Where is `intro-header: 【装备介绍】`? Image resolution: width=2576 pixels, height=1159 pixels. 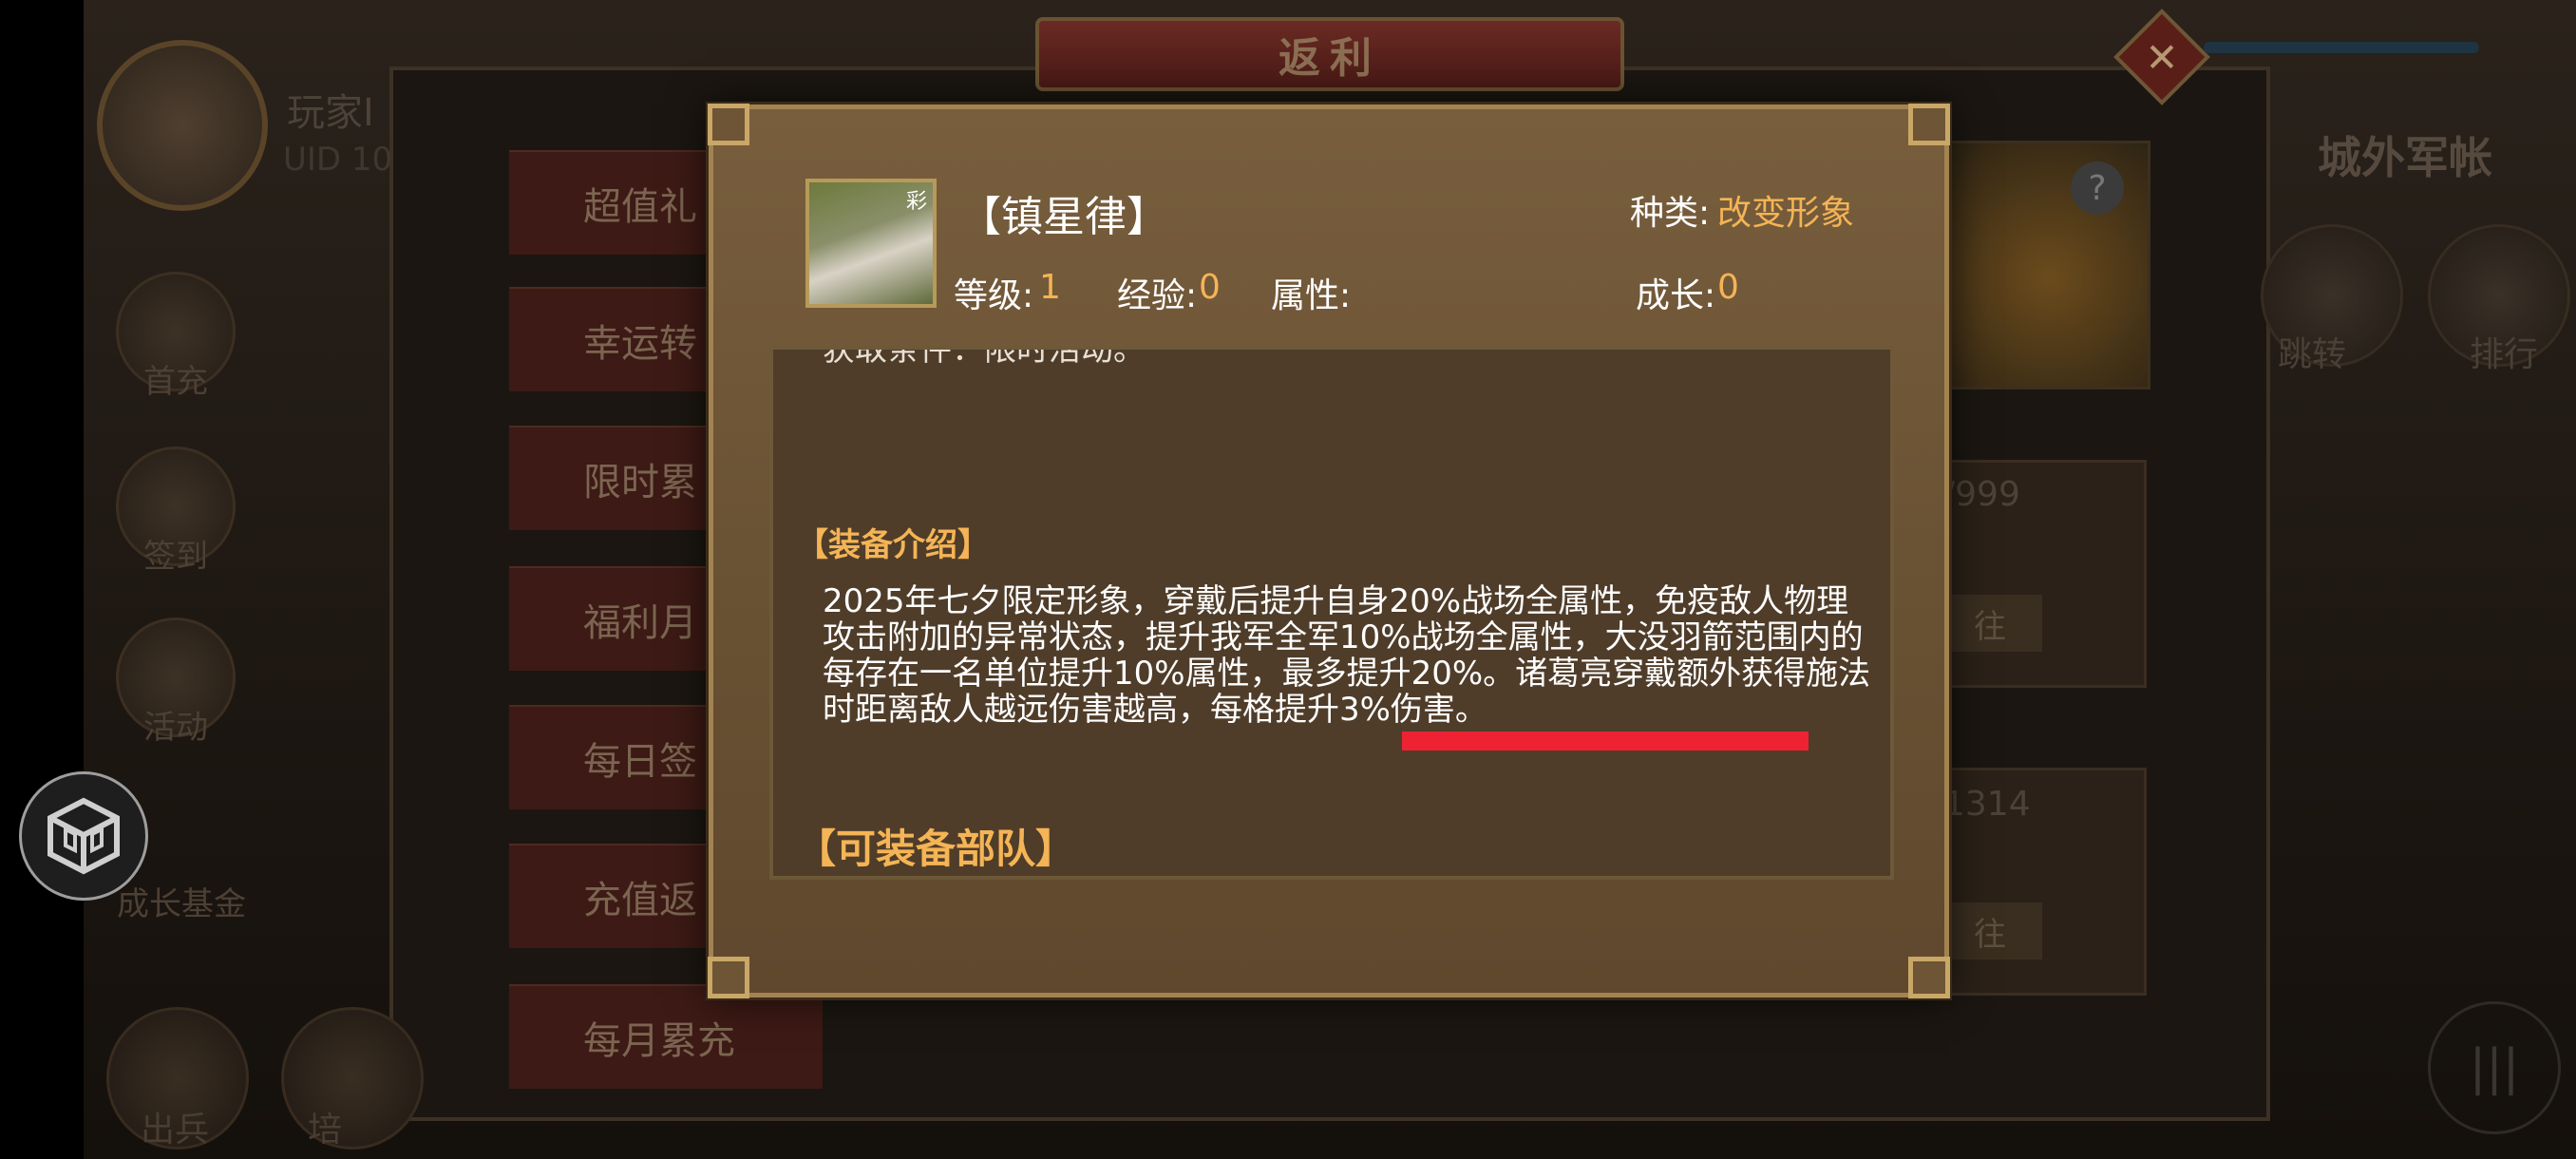
intro-header: 【装备介绍】 is located at coordinates (893, 545).